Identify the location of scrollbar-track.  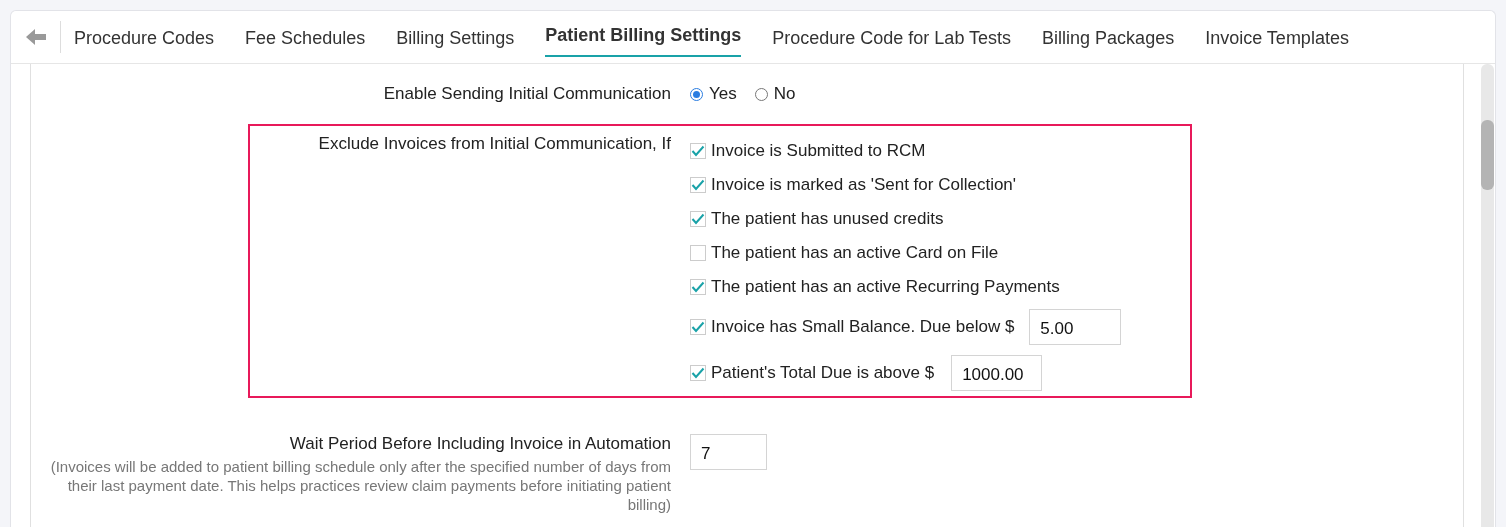
(1487, 295).